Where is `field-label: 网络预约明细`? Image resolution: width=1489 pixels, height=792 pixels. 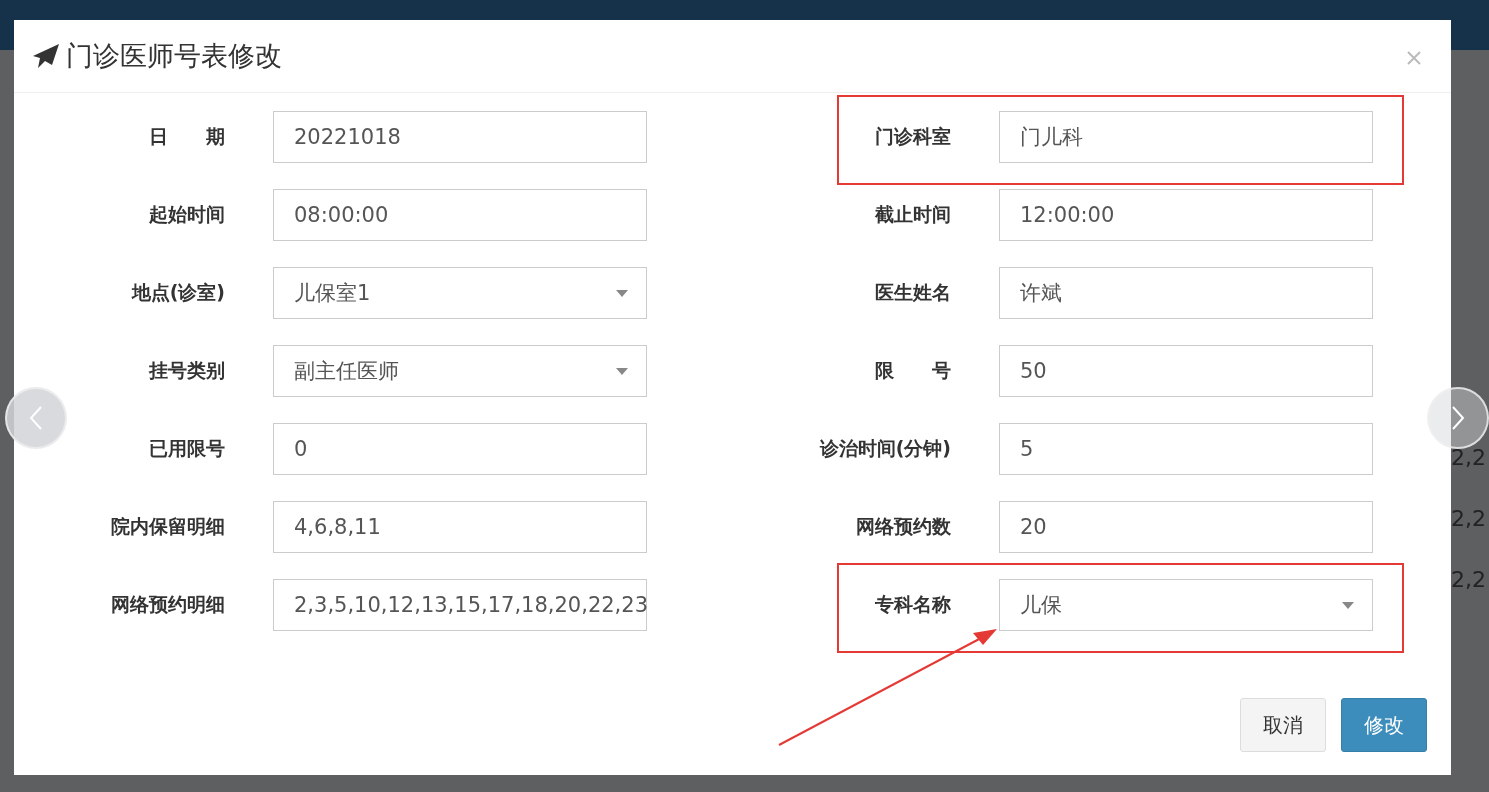 field-label: 网络预约明细 is located at coordinates (168, 604).